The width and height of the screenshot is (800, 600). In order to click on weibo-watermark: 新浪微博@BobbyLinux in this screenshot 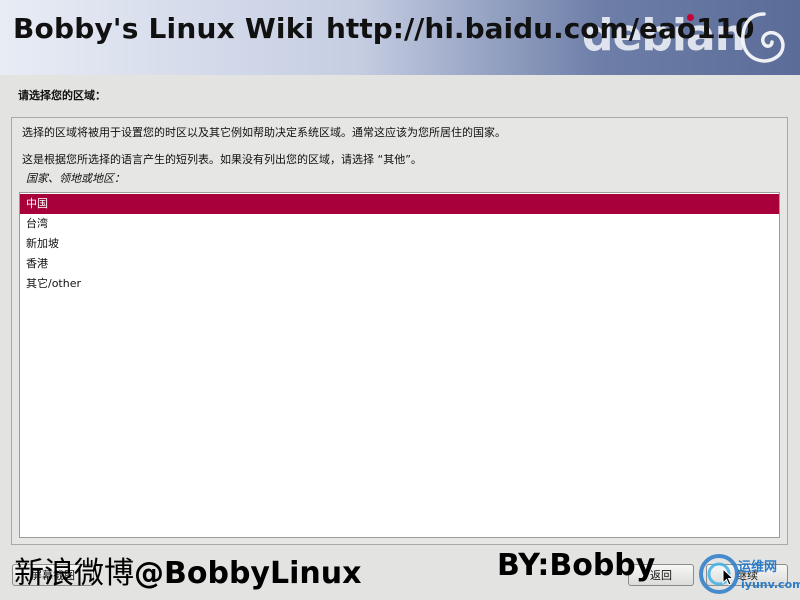, I will do `click(187, 570)`.